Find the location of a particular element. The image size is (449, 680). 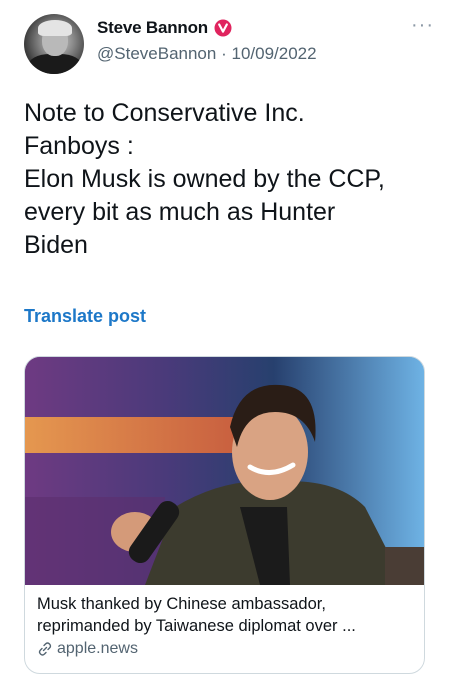

verified-badge-icon is located at coordinates (223, 28).